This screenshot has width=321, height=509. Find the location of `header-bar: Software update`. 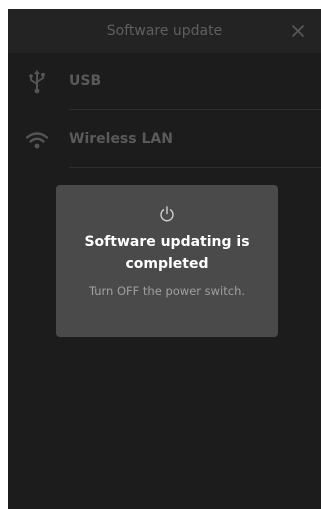

header-bar: Software update is located at coordinates (164, 31).